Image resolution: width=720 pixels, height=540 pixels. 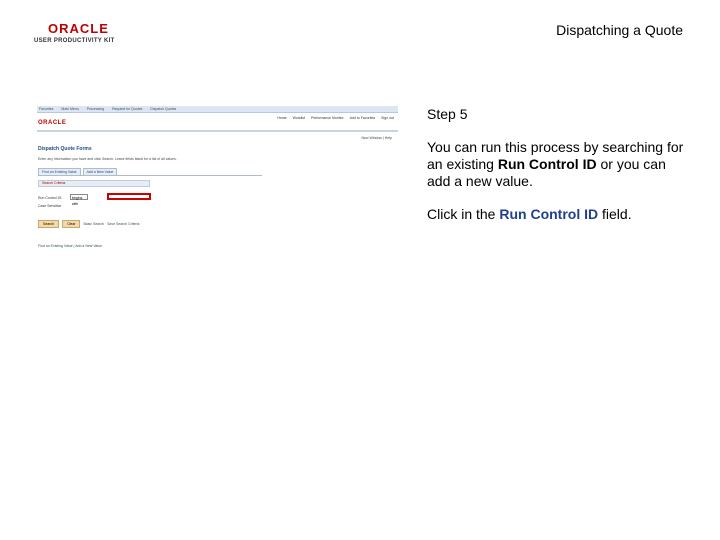 What do you see at coordinates (70, 246) in the screenshot?
I see `screenshot-footer-links: Find an Existing Value | Add a New Value` at bounding box center [70, 246].